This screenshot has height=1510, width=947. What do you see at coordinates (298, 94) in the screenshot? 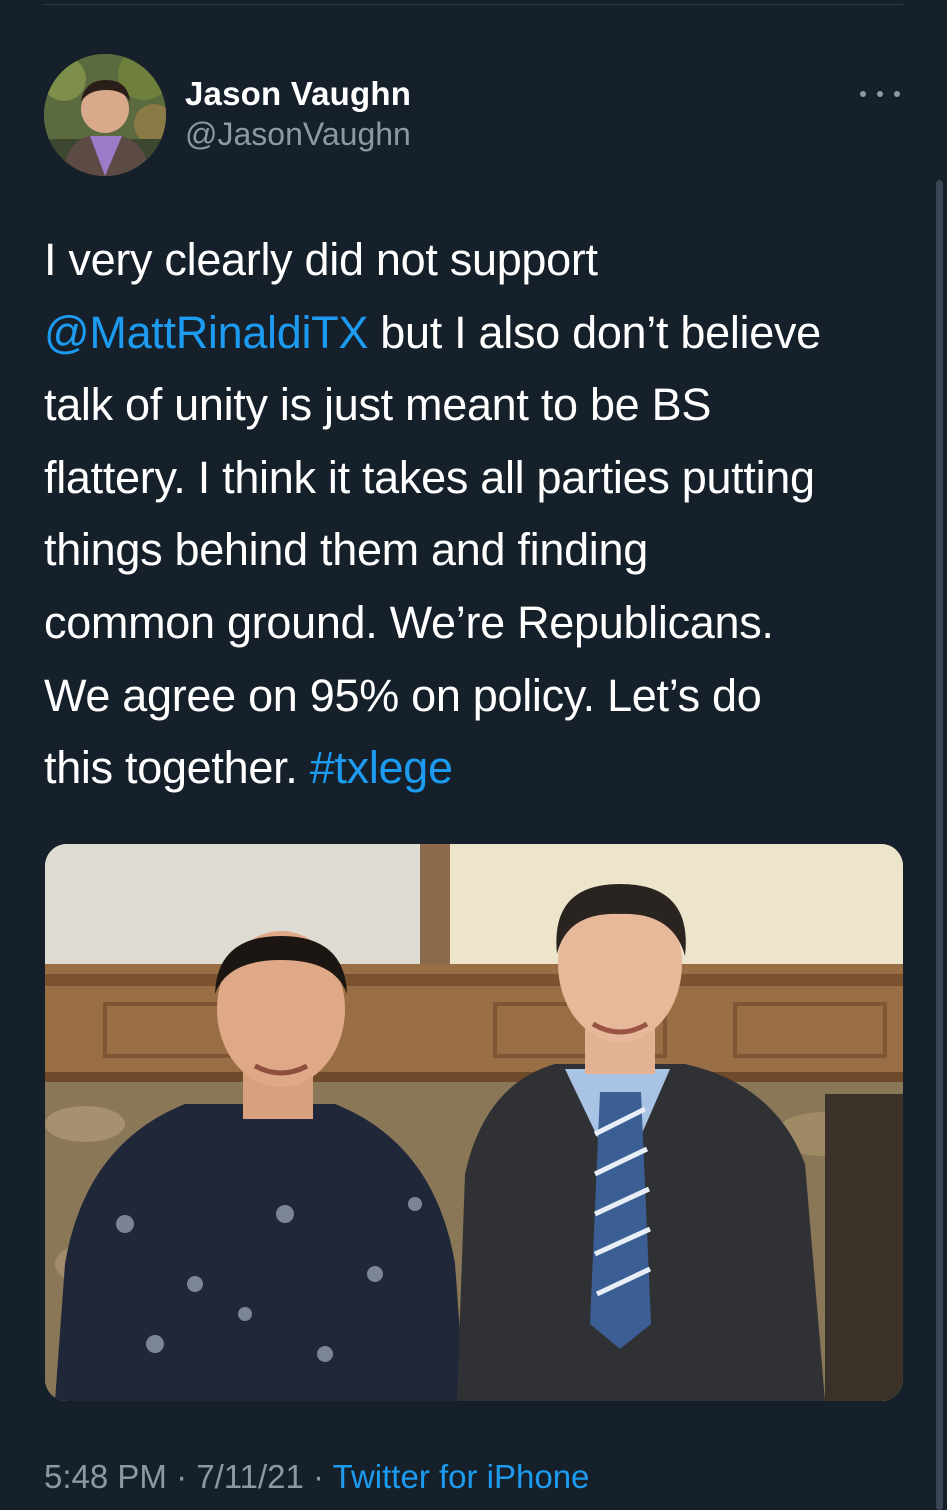
I see `author-display-name: Jason Vaughn` at bounding box center [298, 94].